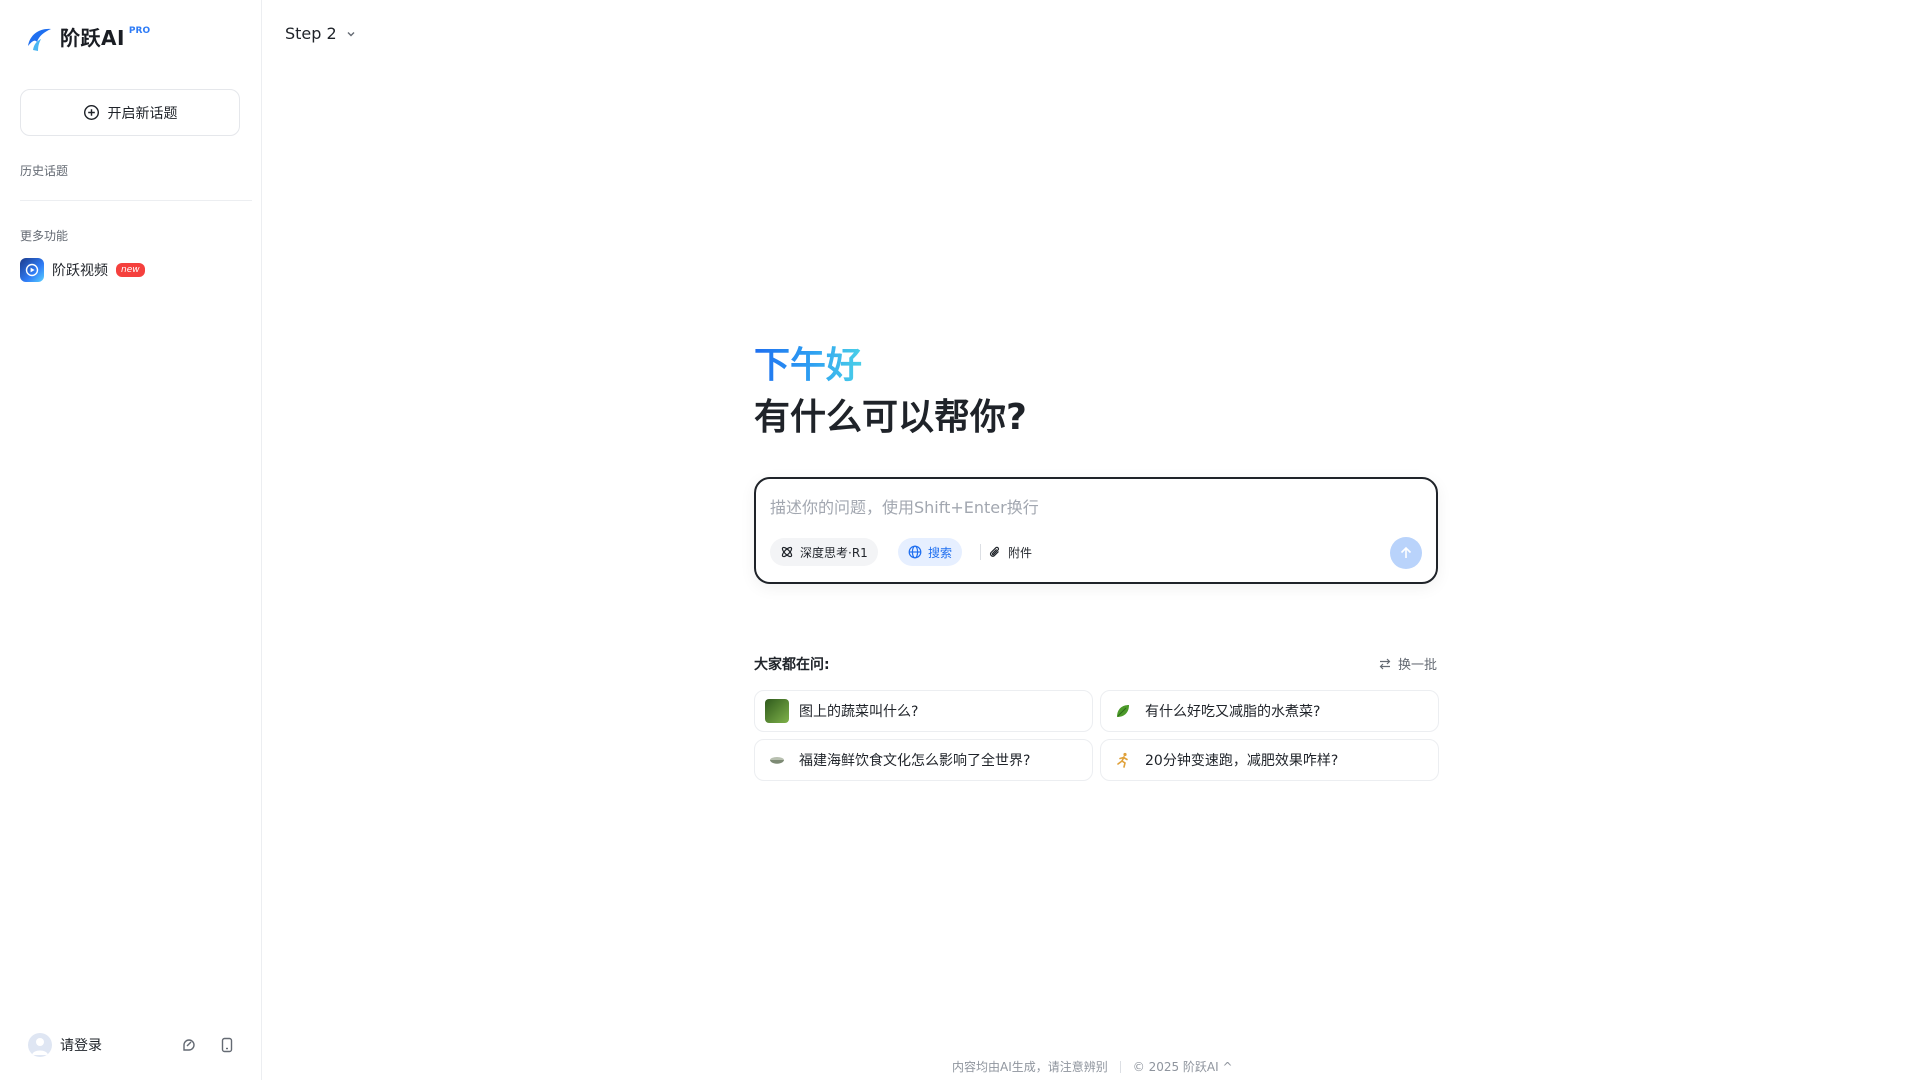 The width and height of the screenshot is (1920, 1080). I want to click on login-button: 请登录, so click(65, 1045).